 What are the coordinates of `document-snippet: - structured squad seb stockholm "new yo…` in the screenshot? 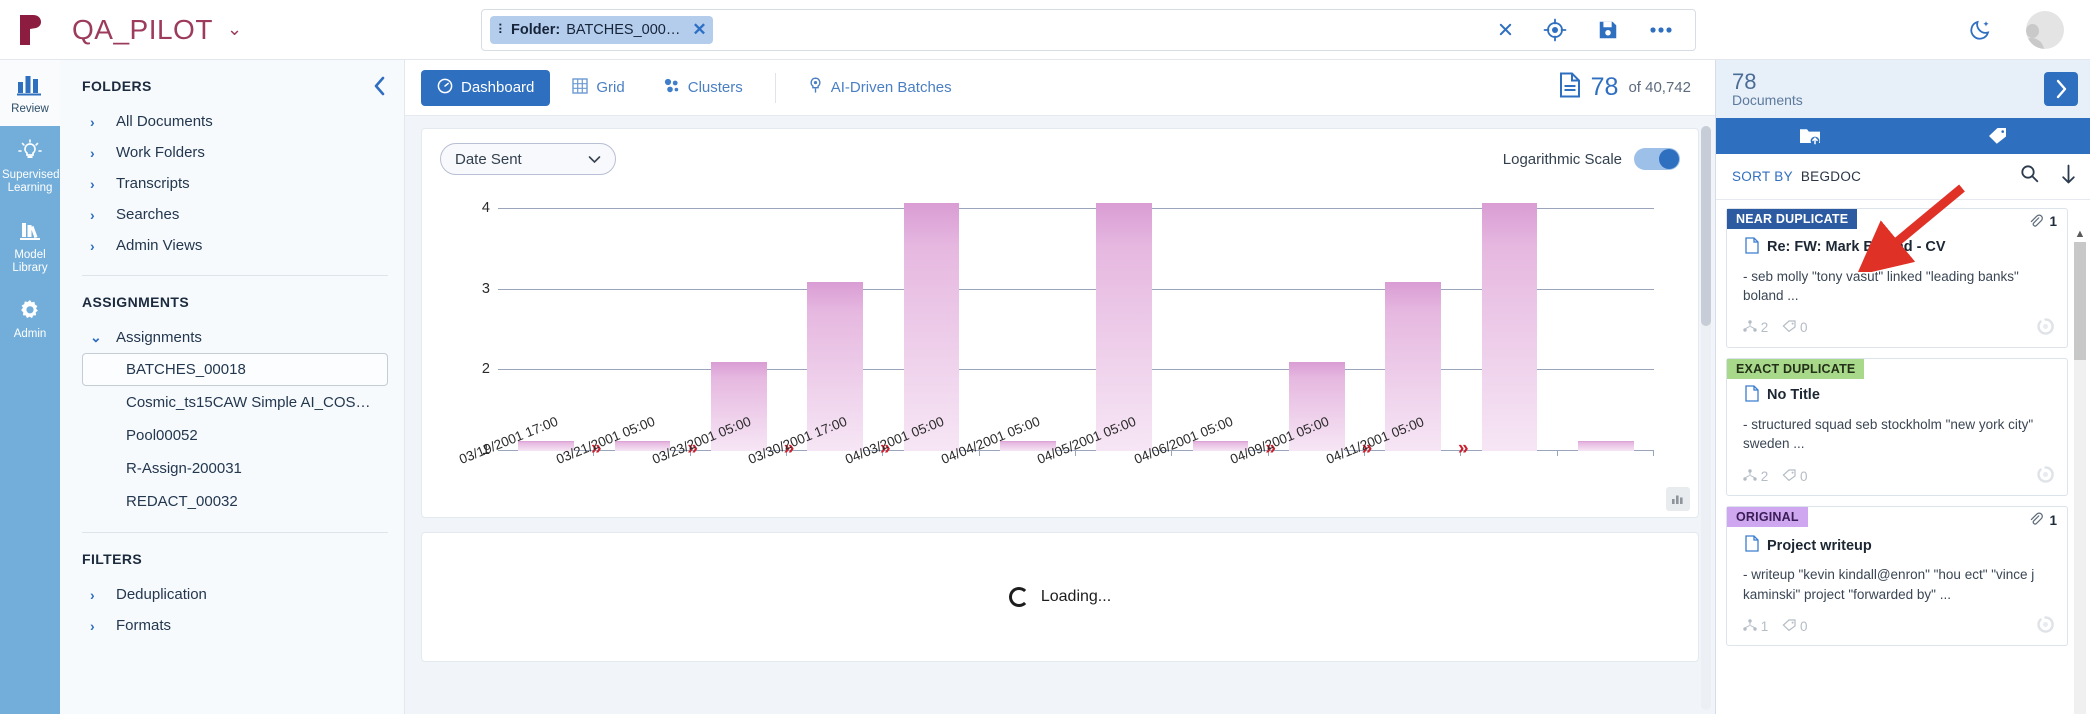 It's located at (1888, 434).